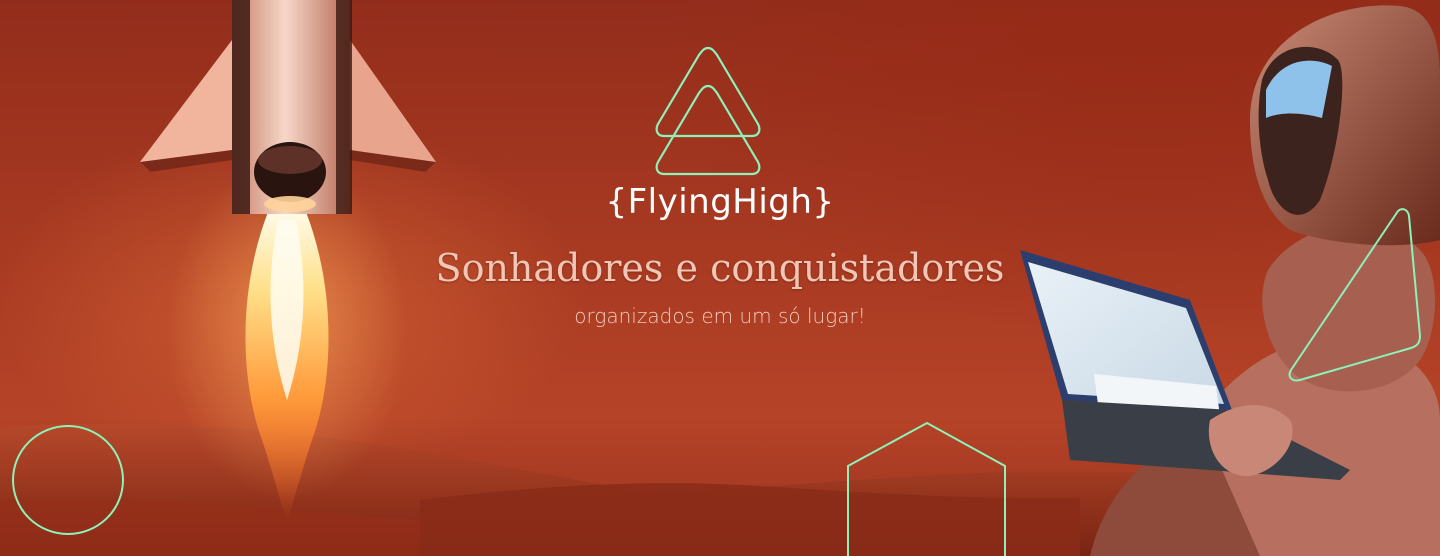 Image resolution: width=1440 pixels, height=556 pixels. Describe the element at coordinates (720, 202) in the screenshot. I see `brand-name: {FlyingHigh}` at that location.